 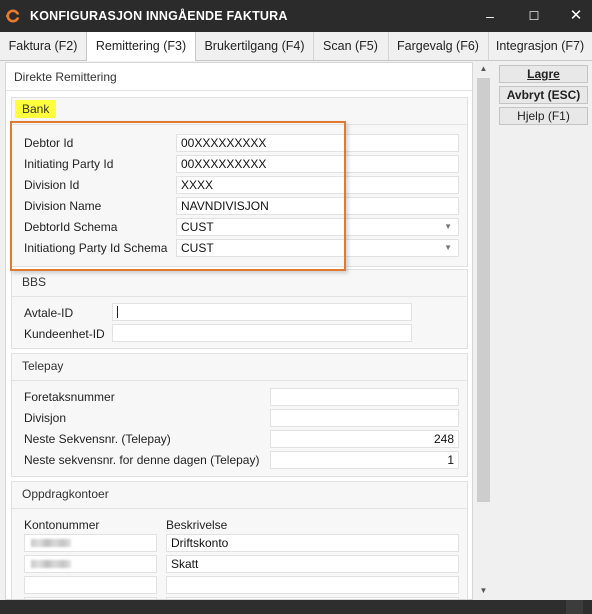 I want to click on window-title: KONFIGURASJON INNGÅENDE FAKTURA, so click(x=159, y=16).